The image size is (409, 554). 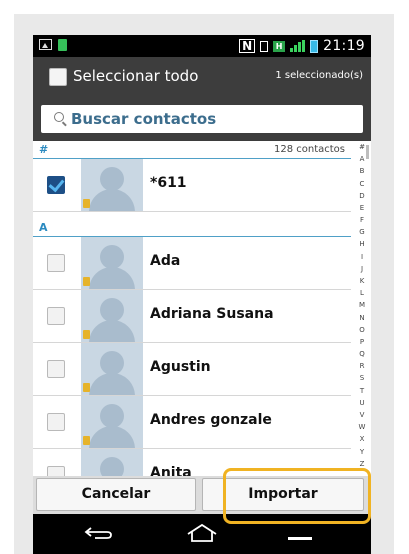 I want to click on section-letter: A, so click(x=43, y=227).